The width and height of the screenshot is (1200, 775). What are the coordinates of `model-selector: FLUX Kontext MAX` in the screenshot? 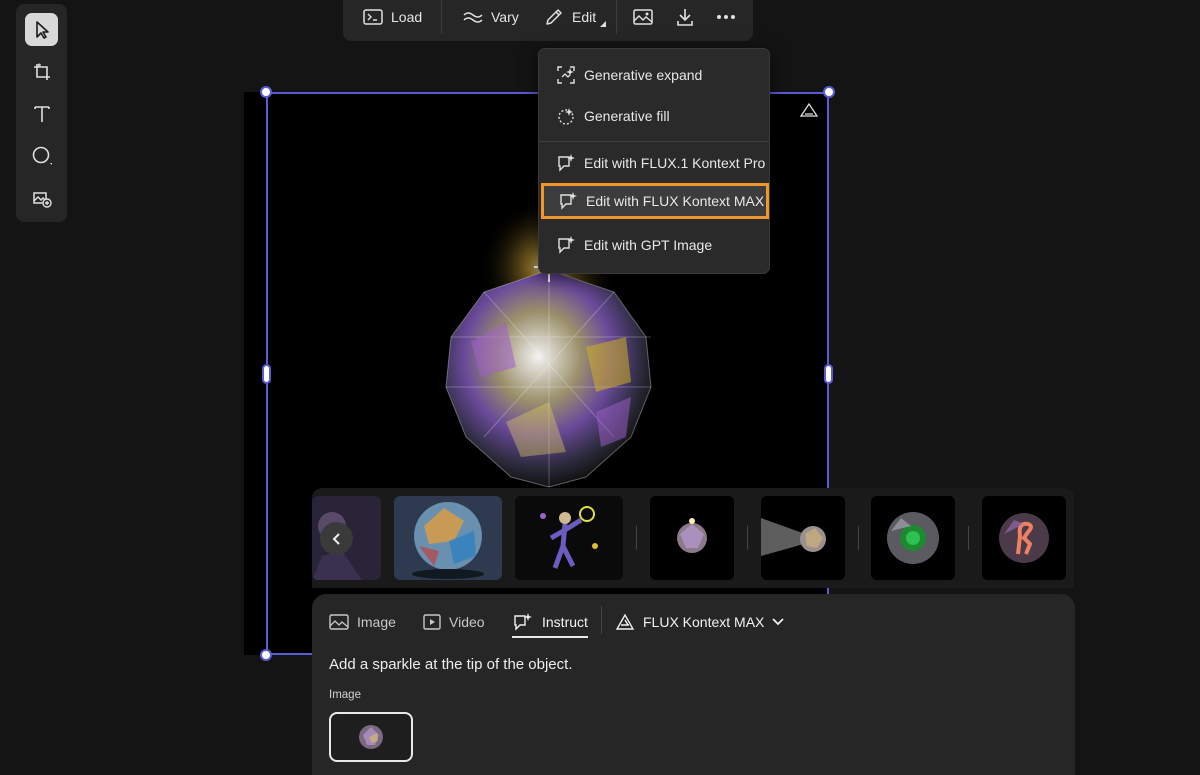 It's located at (700, 622).